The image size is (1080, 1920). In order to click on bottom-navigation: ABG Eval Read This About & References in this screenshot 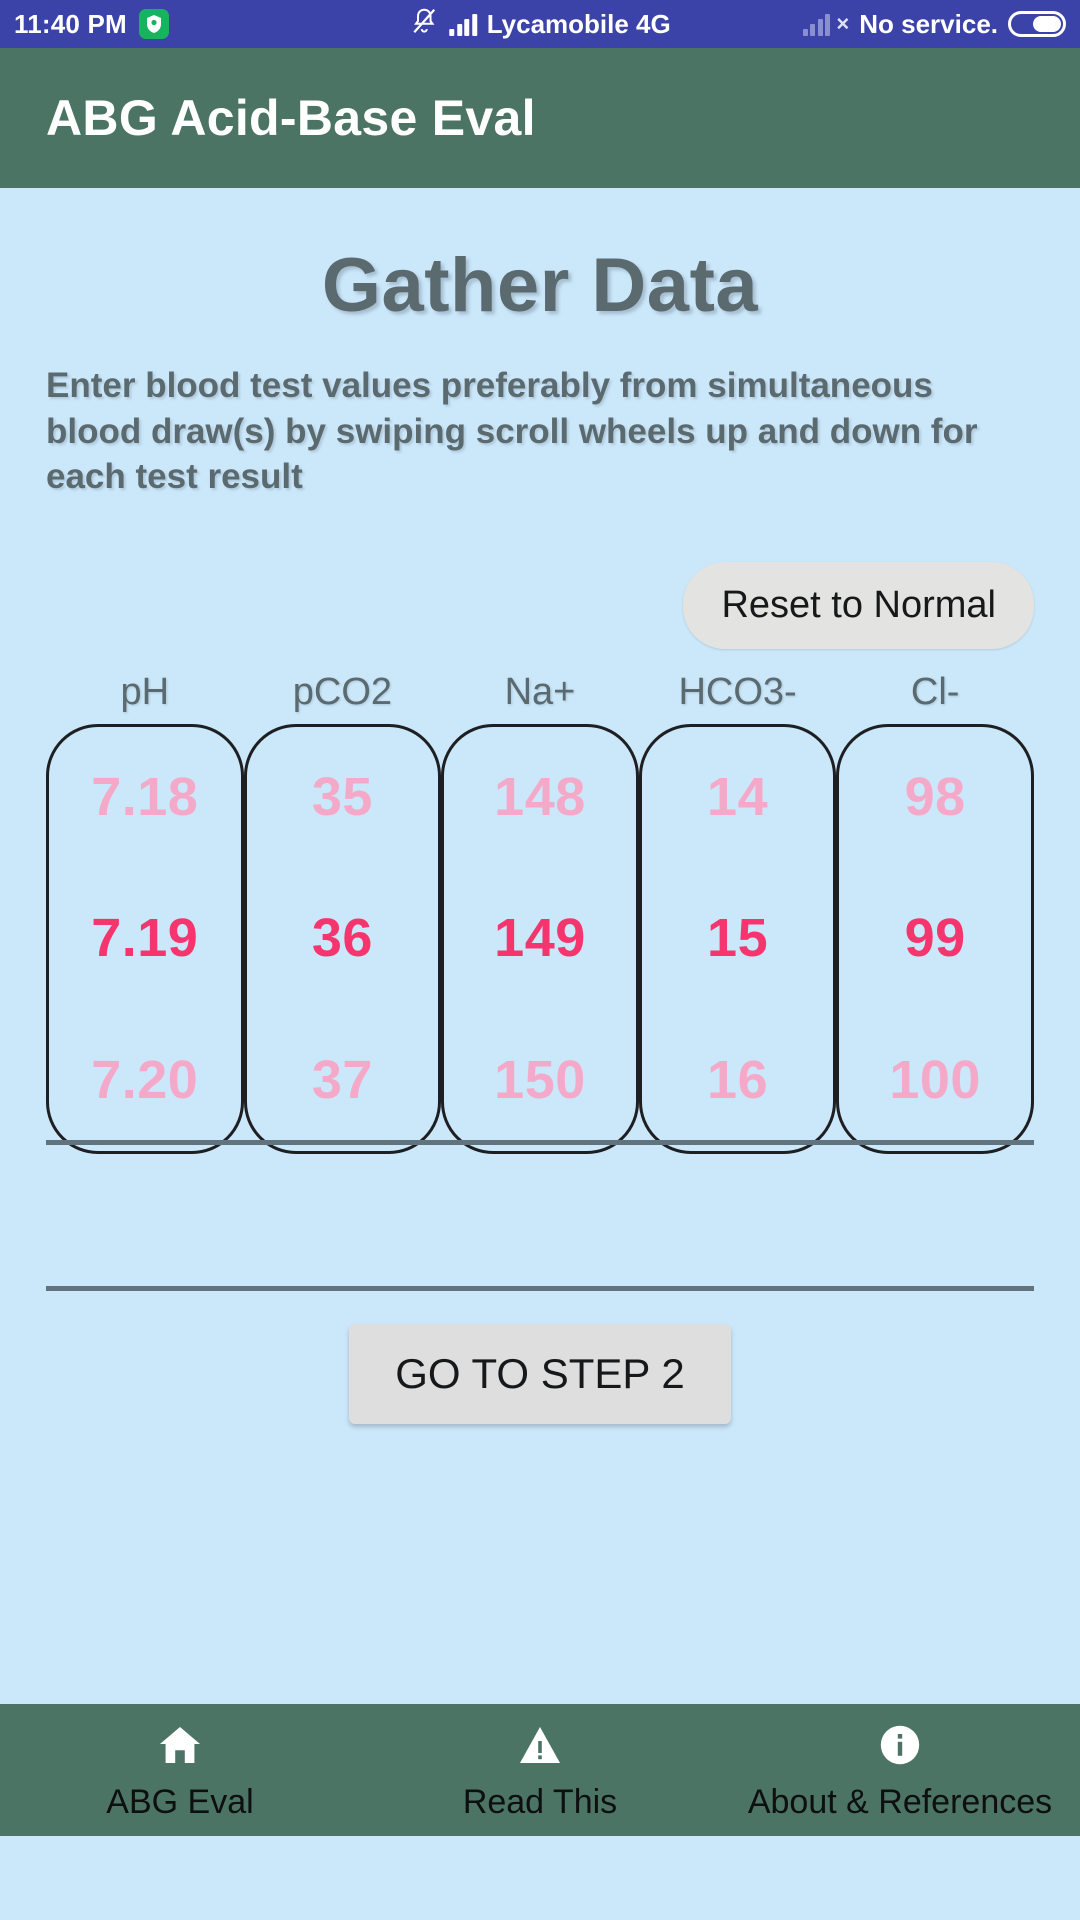, I will do `click(540, 1770)`.